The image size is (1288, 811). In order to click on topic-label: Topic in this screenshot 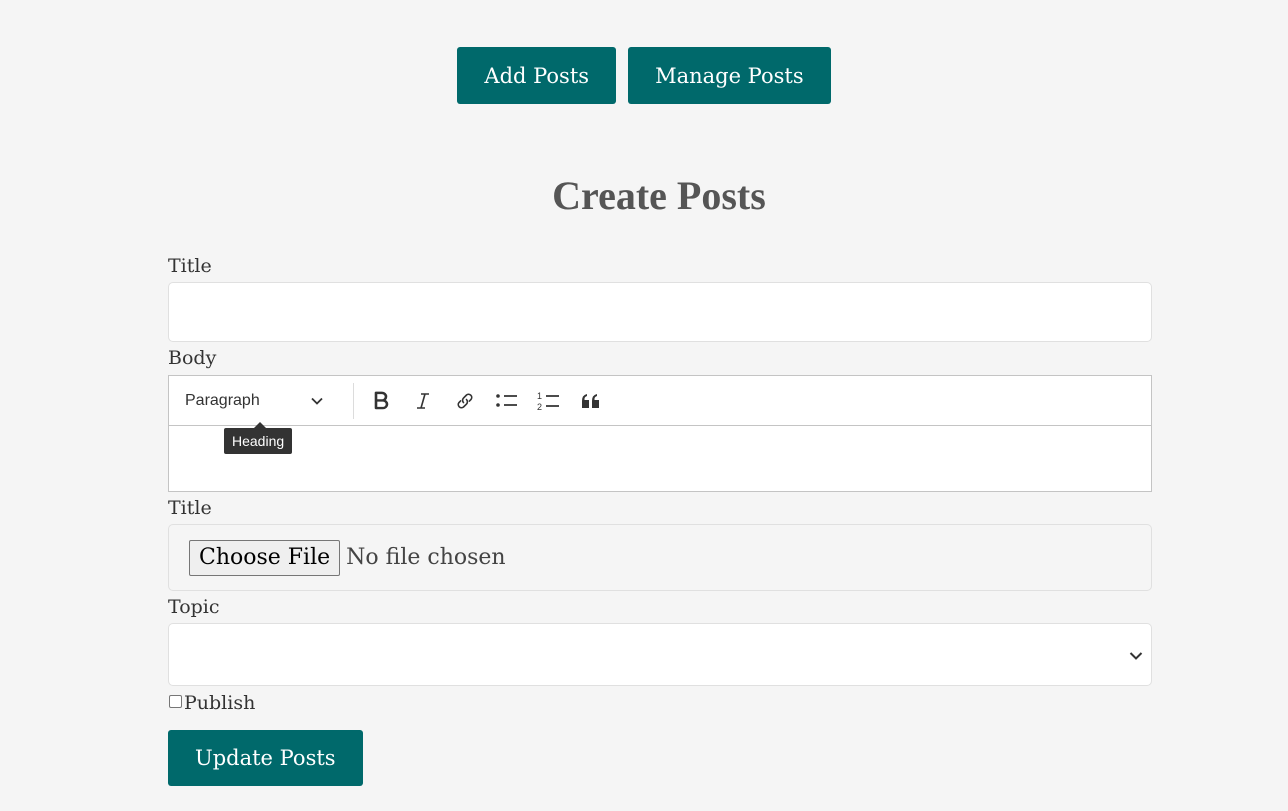, I will do `click(194, 607)`.